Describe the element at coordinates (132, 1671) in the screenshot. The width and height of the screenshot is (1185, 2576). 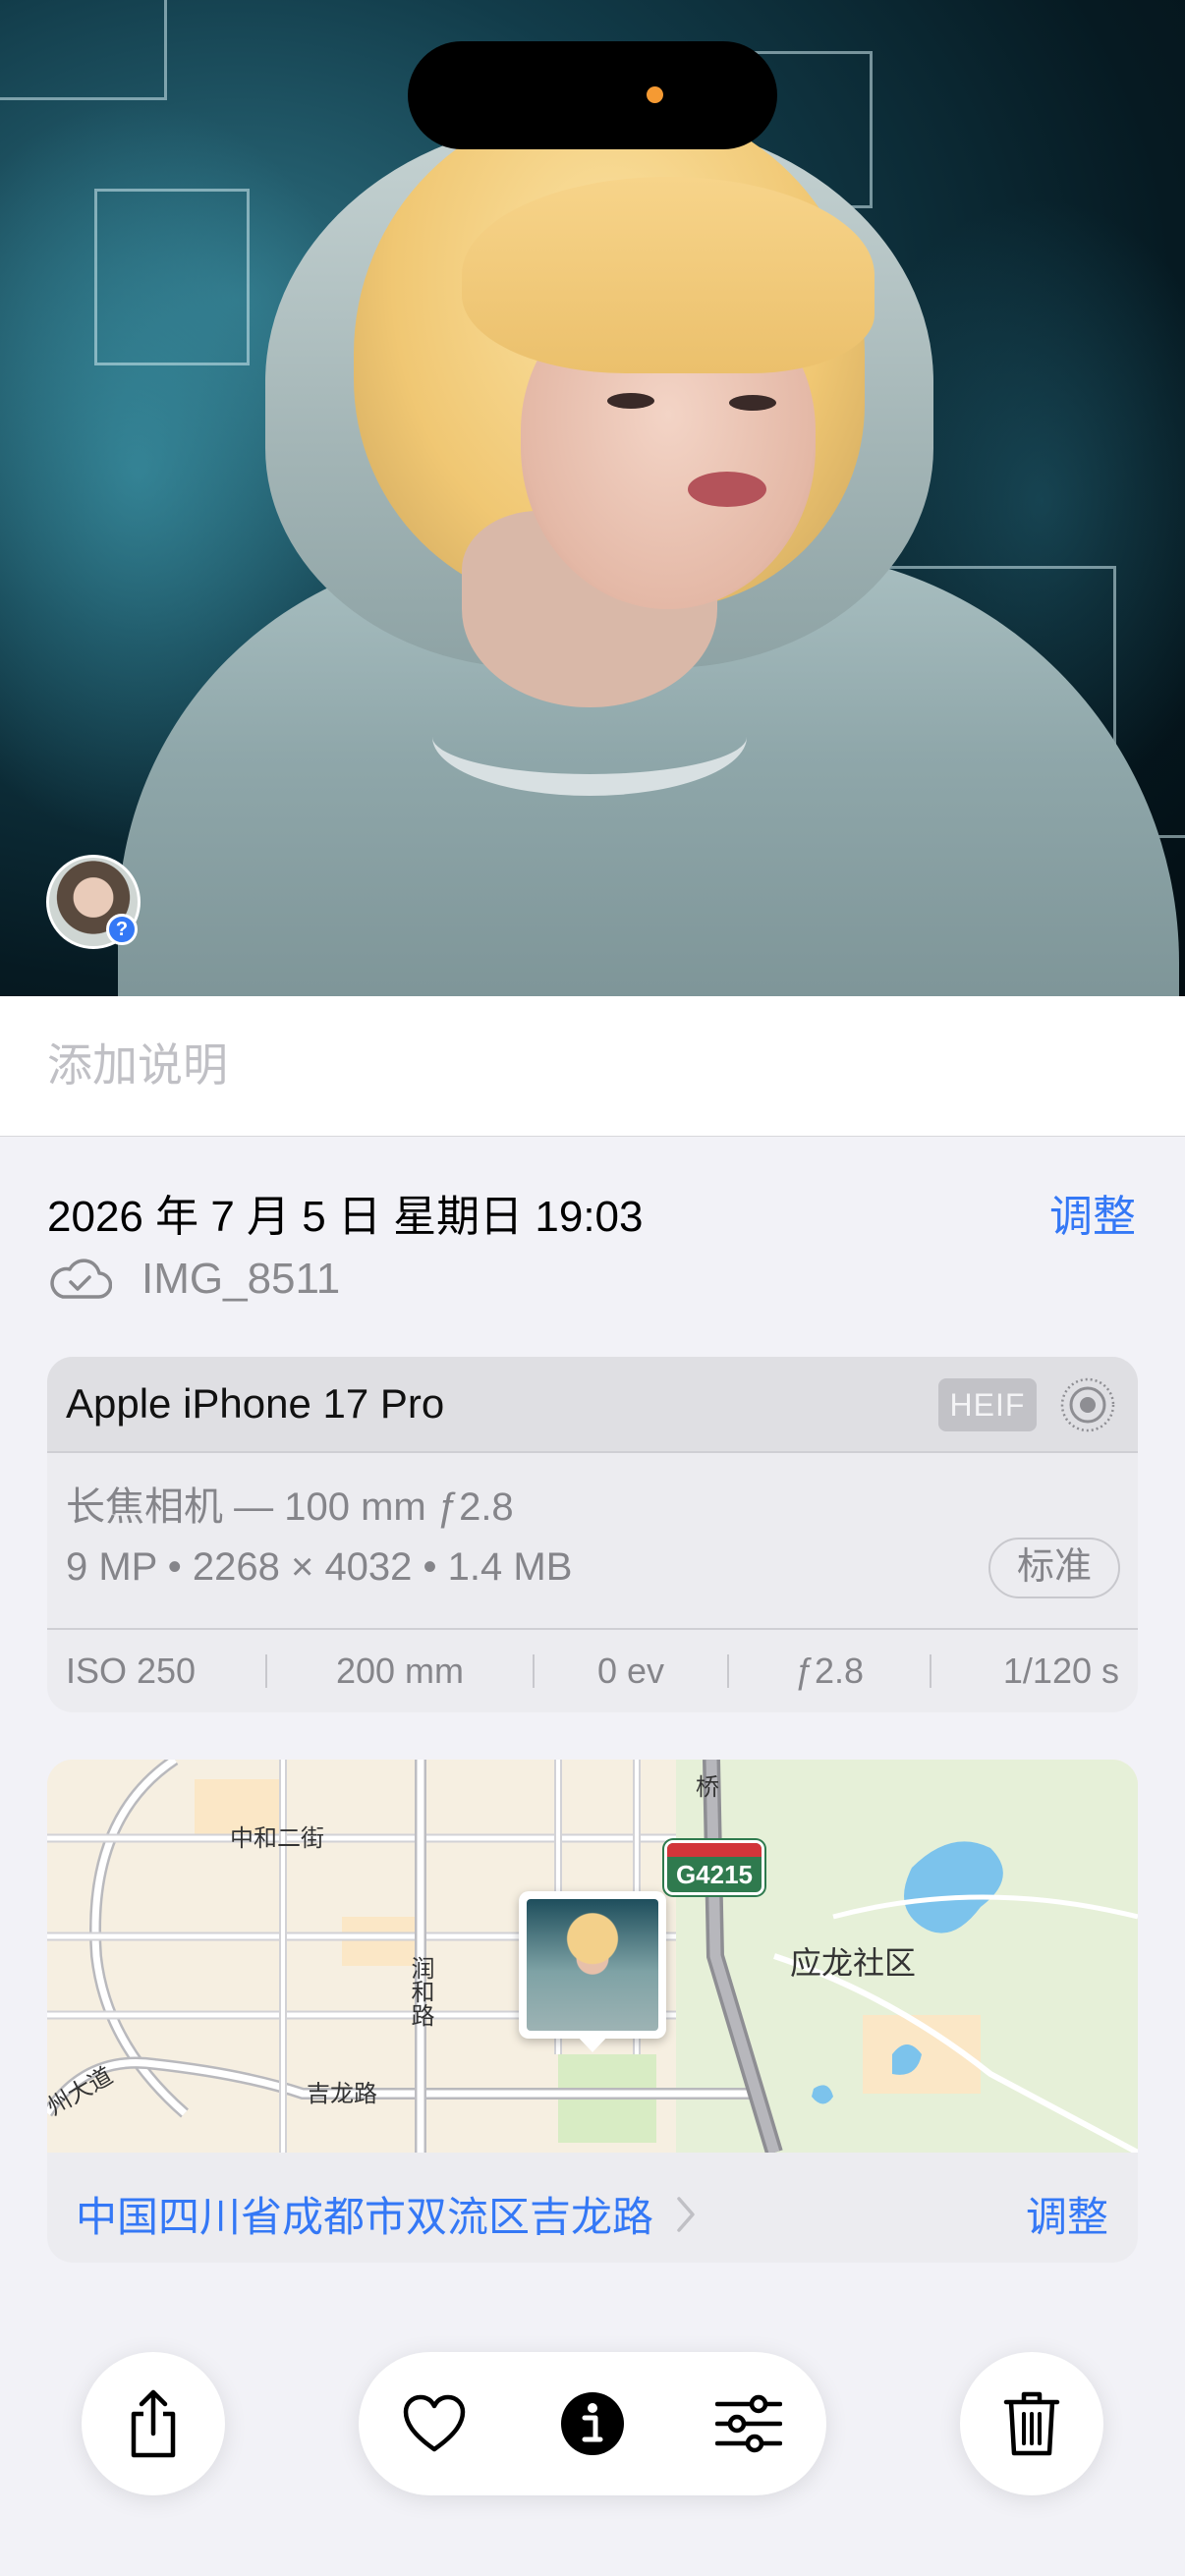
I see `exif-iso: ISO 250` at that location.